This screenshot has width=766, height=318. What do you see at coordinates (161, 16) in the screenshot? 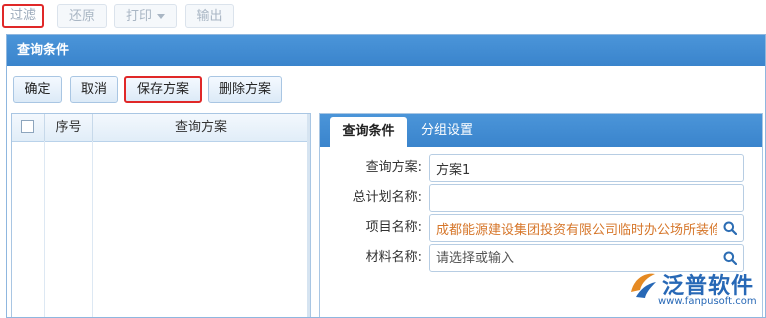
I see `chevron-down-icon` at bounding box center [161, 16].